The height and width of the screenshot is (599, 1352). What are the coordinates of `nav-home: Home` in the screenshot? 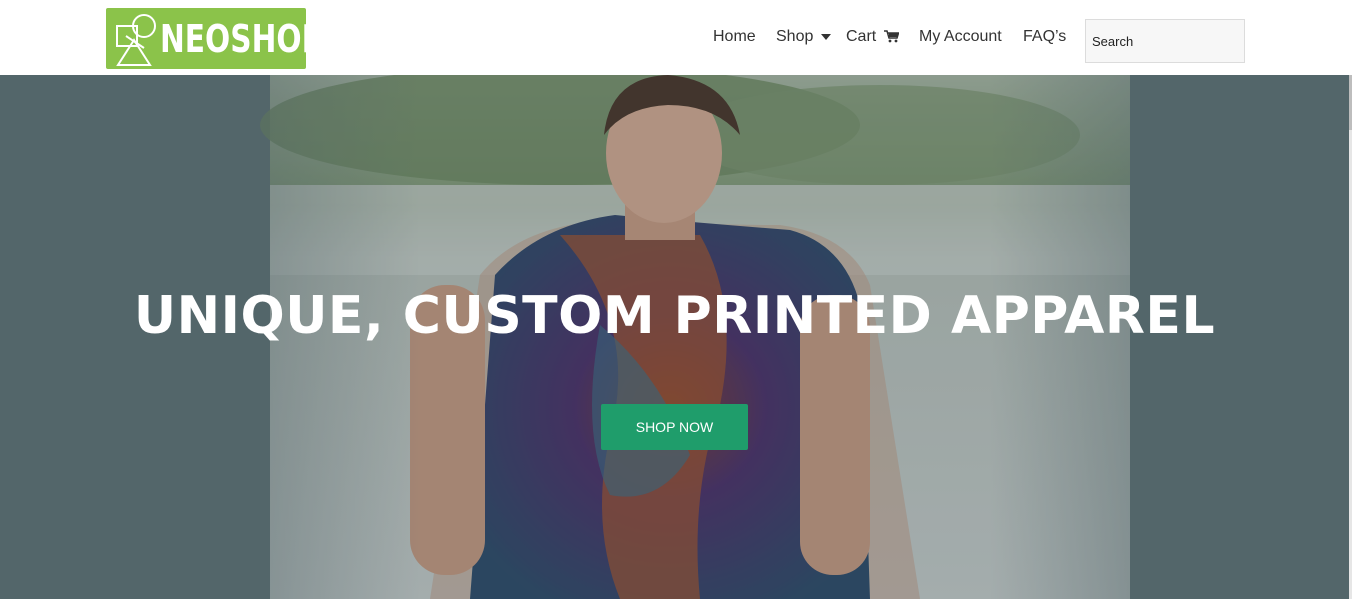 It's located at (734, 37).